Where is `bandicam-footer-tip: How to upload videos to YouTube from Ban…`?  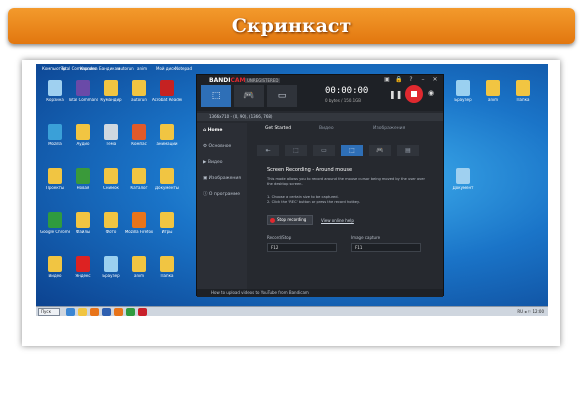 bandicam-footer-tip: How to upload videos to YouTube from Ban… is located at coordinates (320, 293).